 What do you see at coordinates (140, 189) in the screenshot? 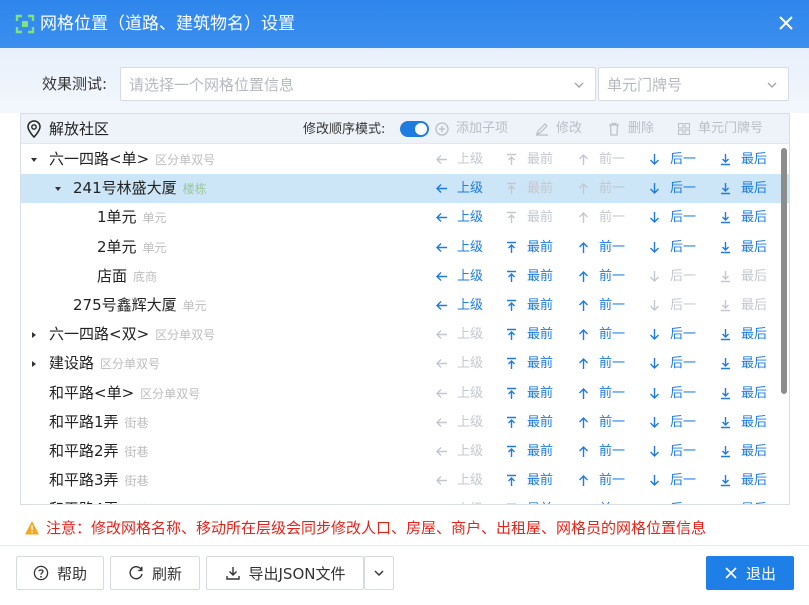
I see `tree-node-name: 241号林盛大厦 楼栋` at bounding box center [140, 189].